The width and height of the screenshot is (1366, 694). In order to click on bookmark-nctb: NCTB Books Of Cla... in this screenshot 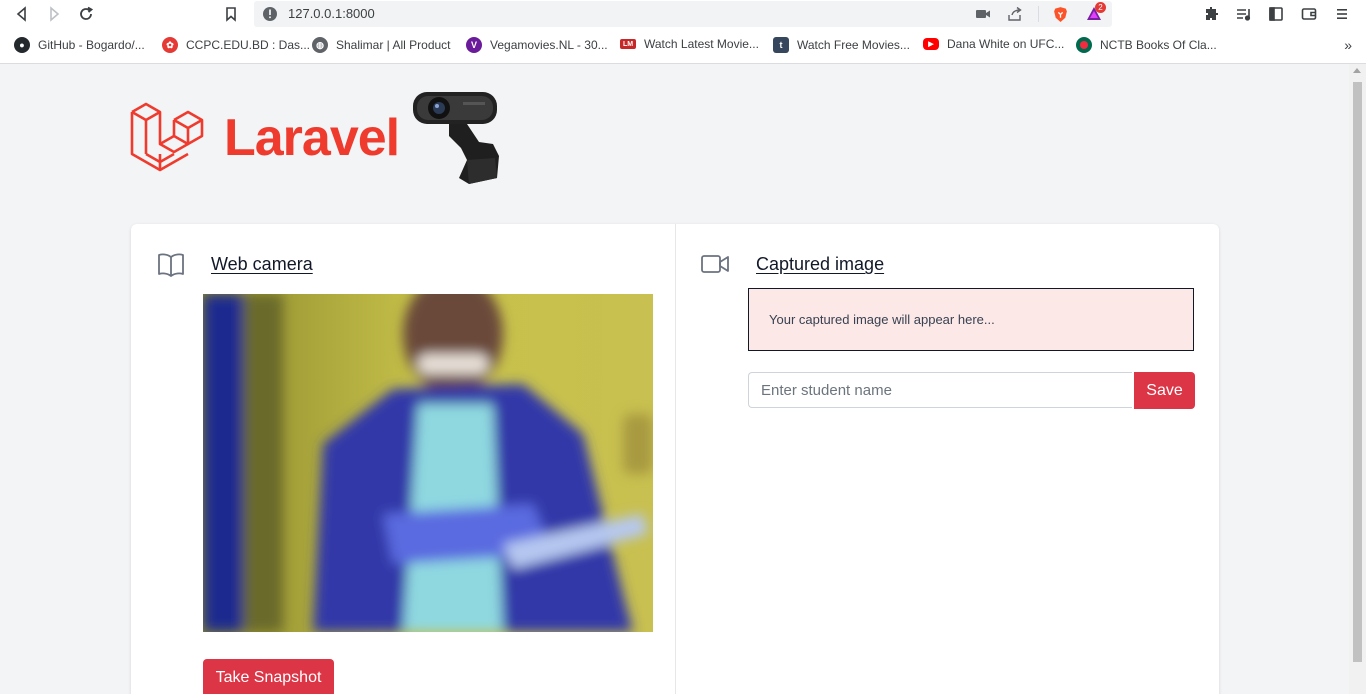, I will do `click(1146, 45)`.